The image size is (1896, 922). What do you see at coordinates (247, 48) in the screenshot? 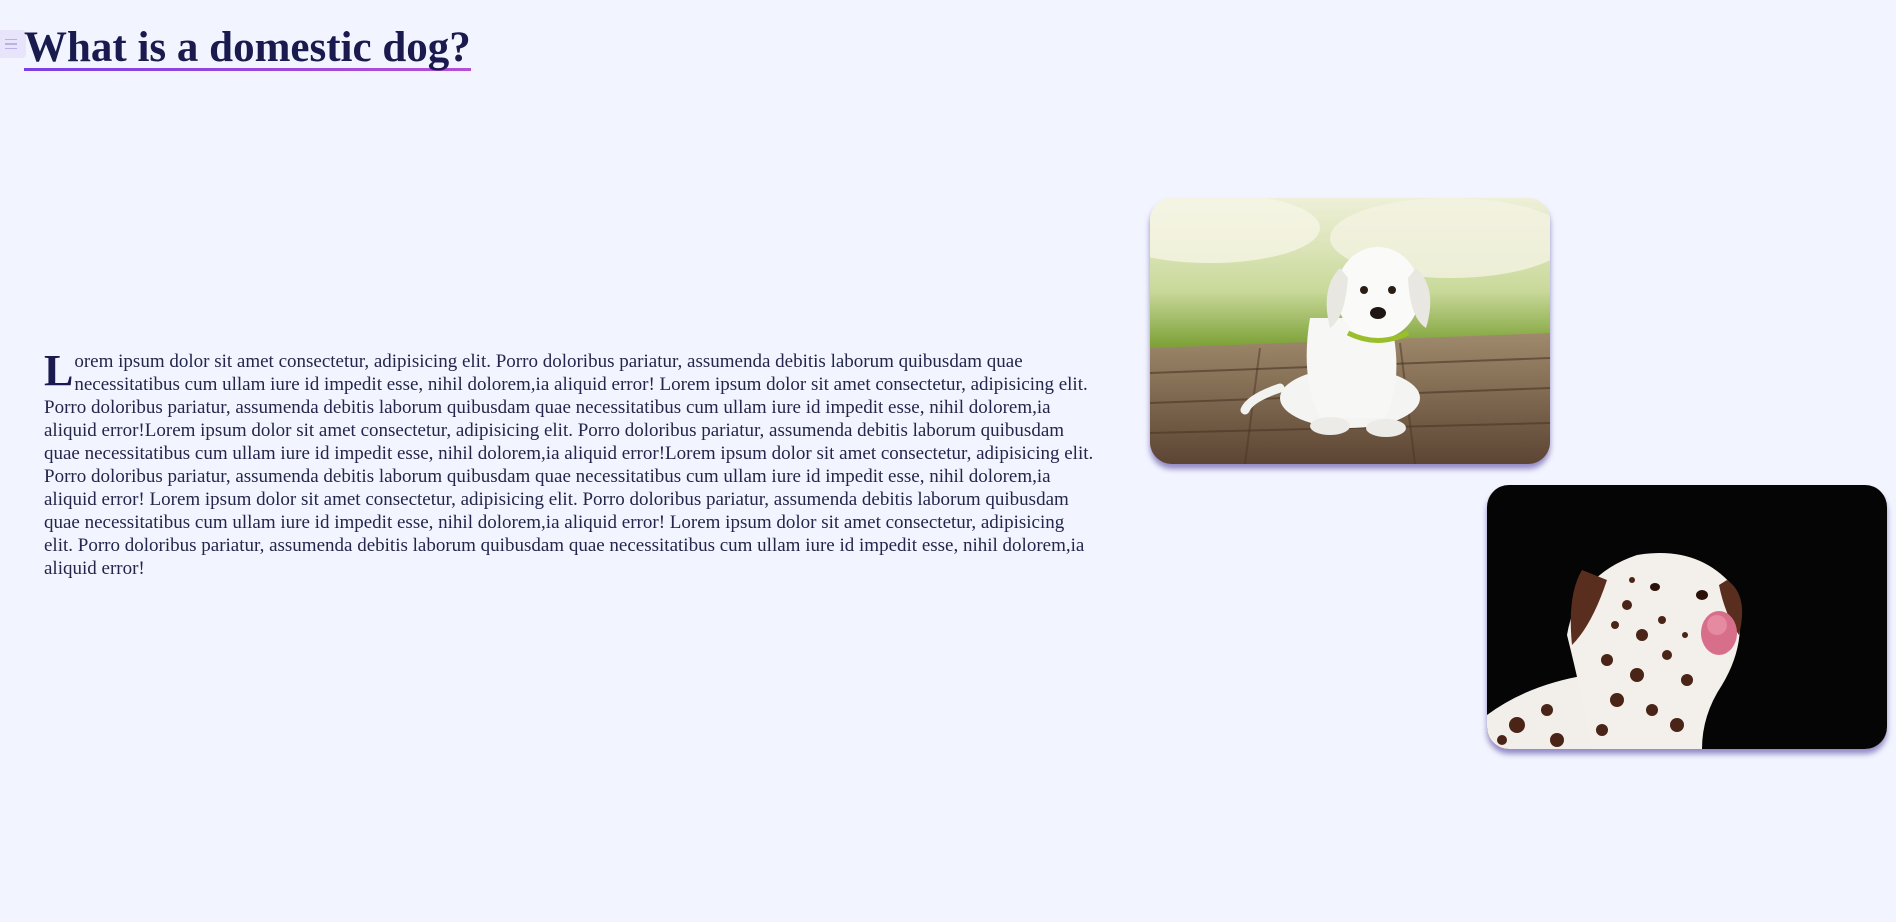
I see `page-title: What is a domestic dog?` at bounding box center [247, 48].